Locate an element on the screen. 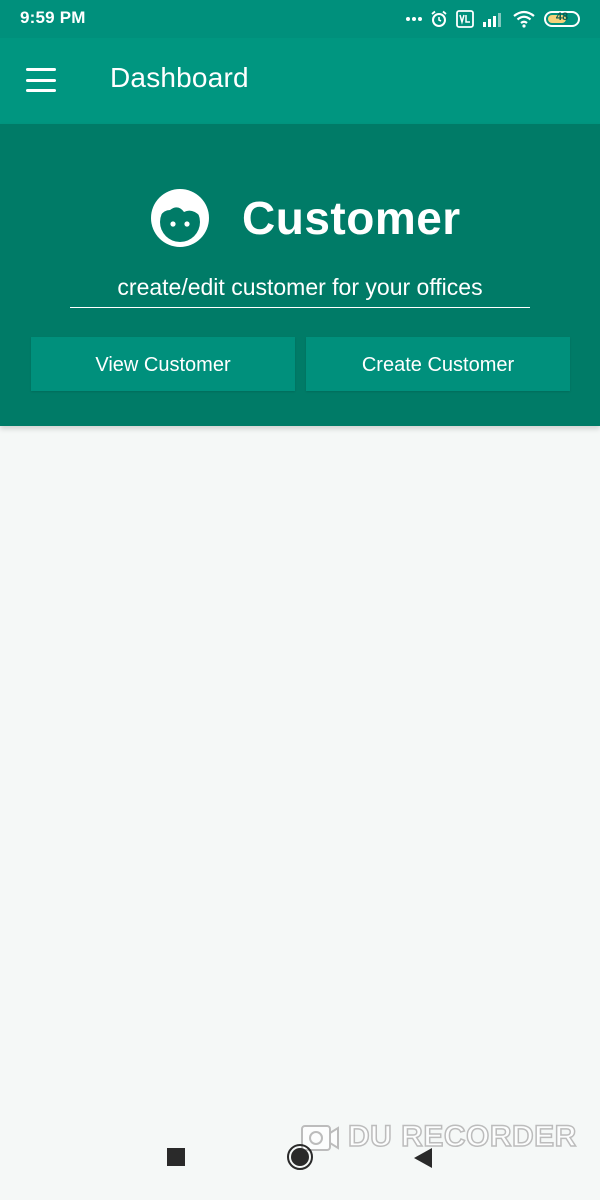 The width and height of the screenshot is (600, 1200). card-subtitle: create/edit customer for your offices is located at coordinates (300, 291).